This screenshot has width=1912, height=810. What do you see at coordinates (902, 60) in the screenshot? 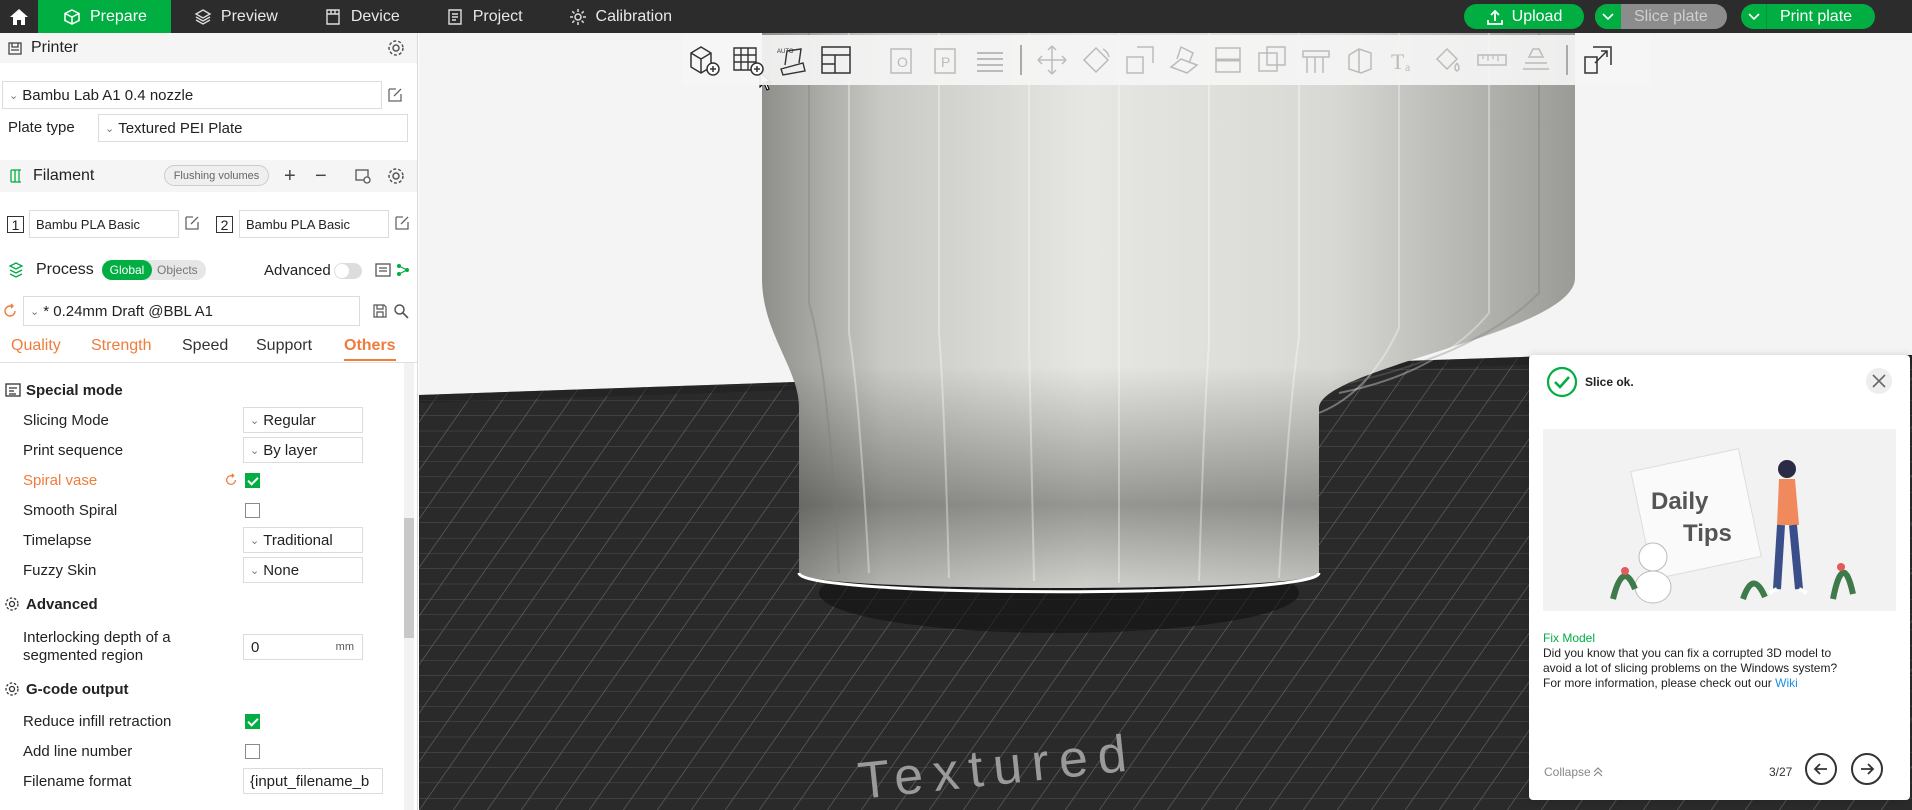
I see `split-objects-button: O` at bounding box center [902, 60].